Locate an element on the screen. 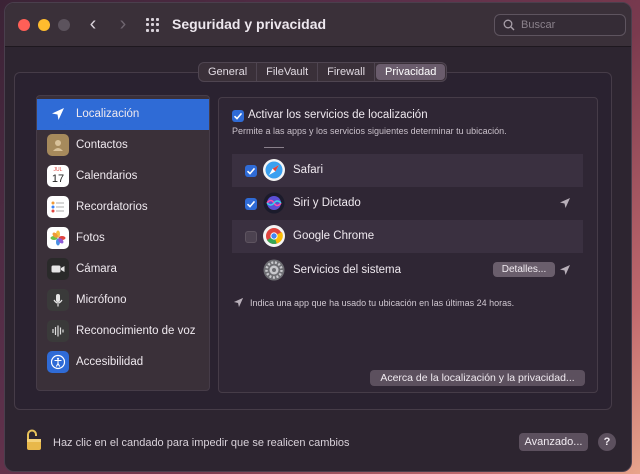 The height and width of the screenshot is (474, 640). sidebar-item-calendarios: JUL 17 Calendarios is located at coordinates (123, 176).